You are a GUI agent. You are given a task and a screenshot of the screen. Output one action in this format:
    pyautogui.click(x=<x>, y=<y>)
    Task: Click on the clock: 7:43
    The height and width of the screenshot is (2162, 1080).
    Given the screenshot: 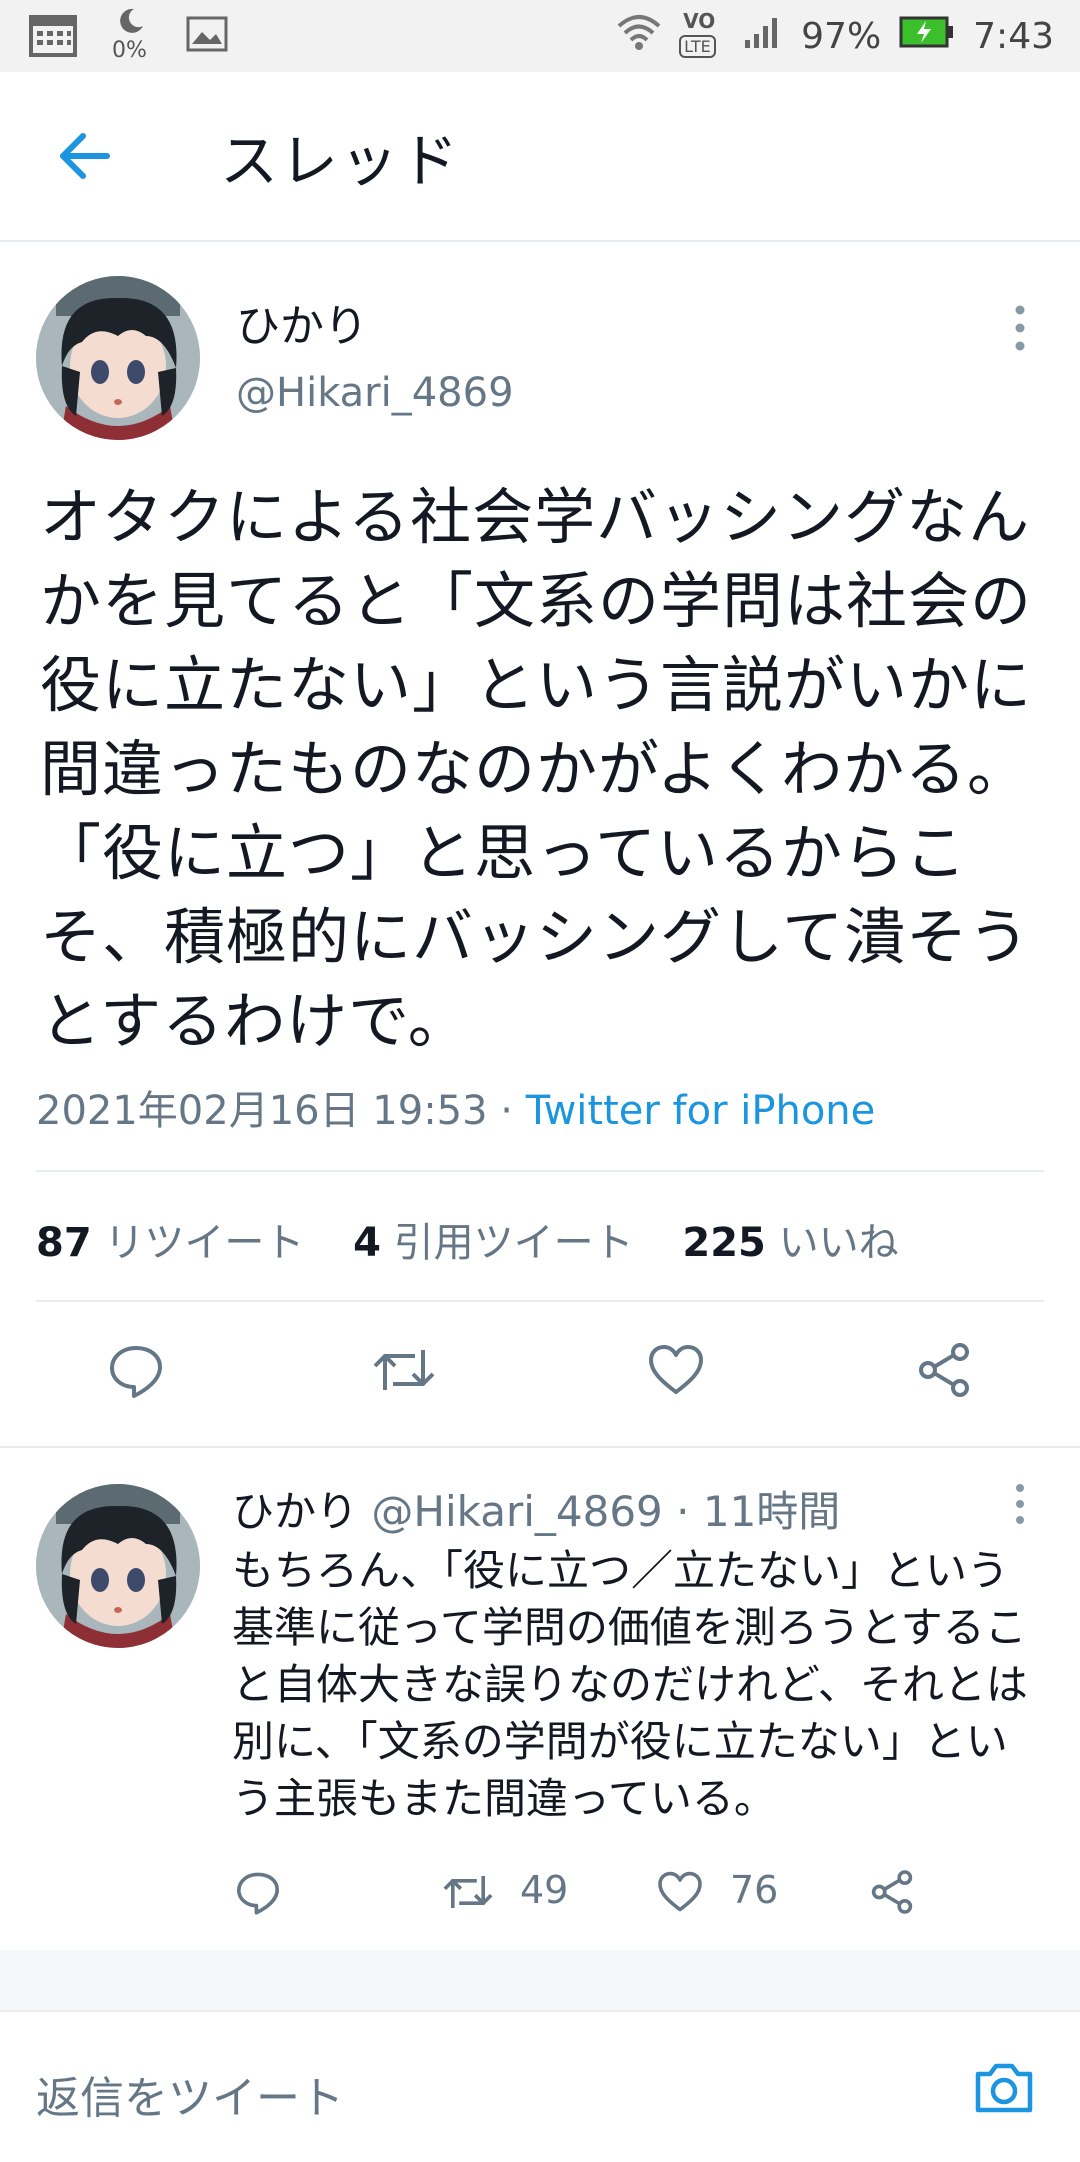 What is the action you would take?
    pyautogui.click(x=1013, y=36)
    